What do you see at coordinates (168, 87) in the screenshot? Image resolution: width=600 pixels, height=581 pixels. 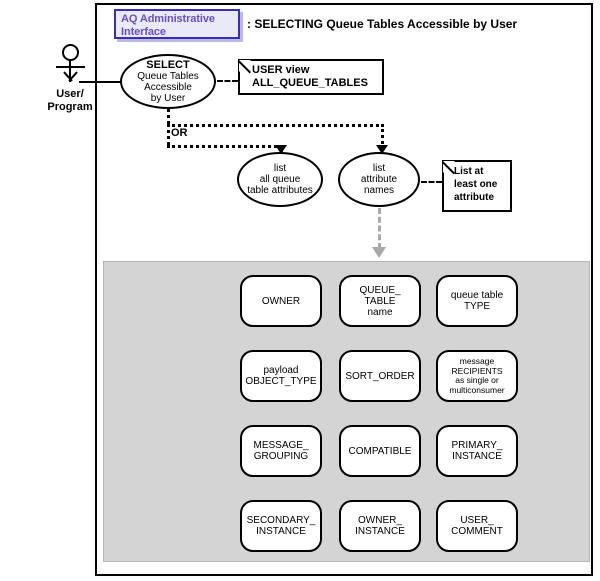 I see `use-case-select-line2: Accessible` at bounding box center [168, 87].